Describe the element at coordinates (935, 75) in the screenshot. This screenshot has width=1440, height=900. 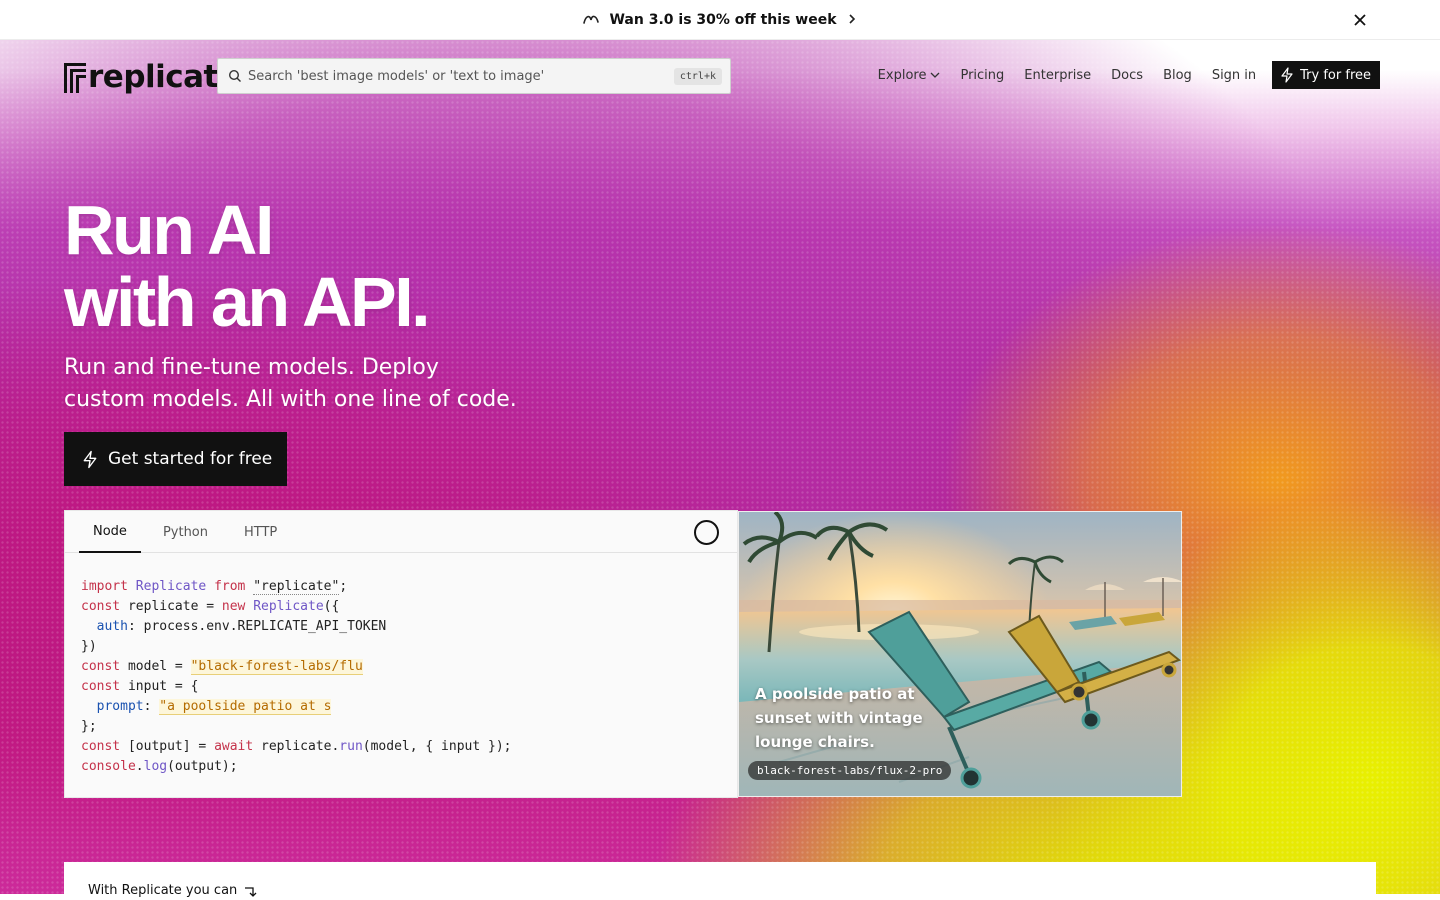
I see `chevron-down-icon` at that location.